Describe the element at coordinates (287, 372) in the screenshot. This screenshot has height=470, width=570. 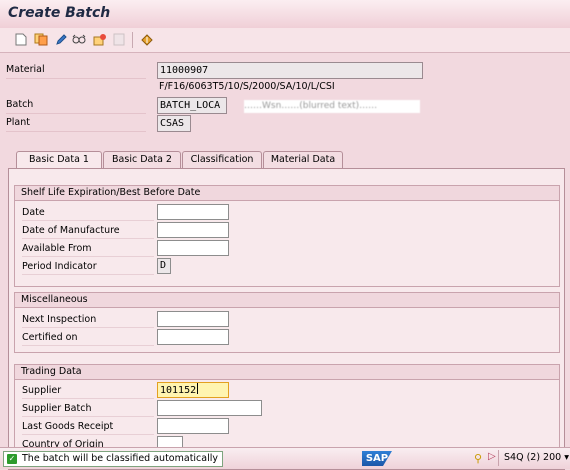
I see `trading-data-group-title: Trading Data` at that location.